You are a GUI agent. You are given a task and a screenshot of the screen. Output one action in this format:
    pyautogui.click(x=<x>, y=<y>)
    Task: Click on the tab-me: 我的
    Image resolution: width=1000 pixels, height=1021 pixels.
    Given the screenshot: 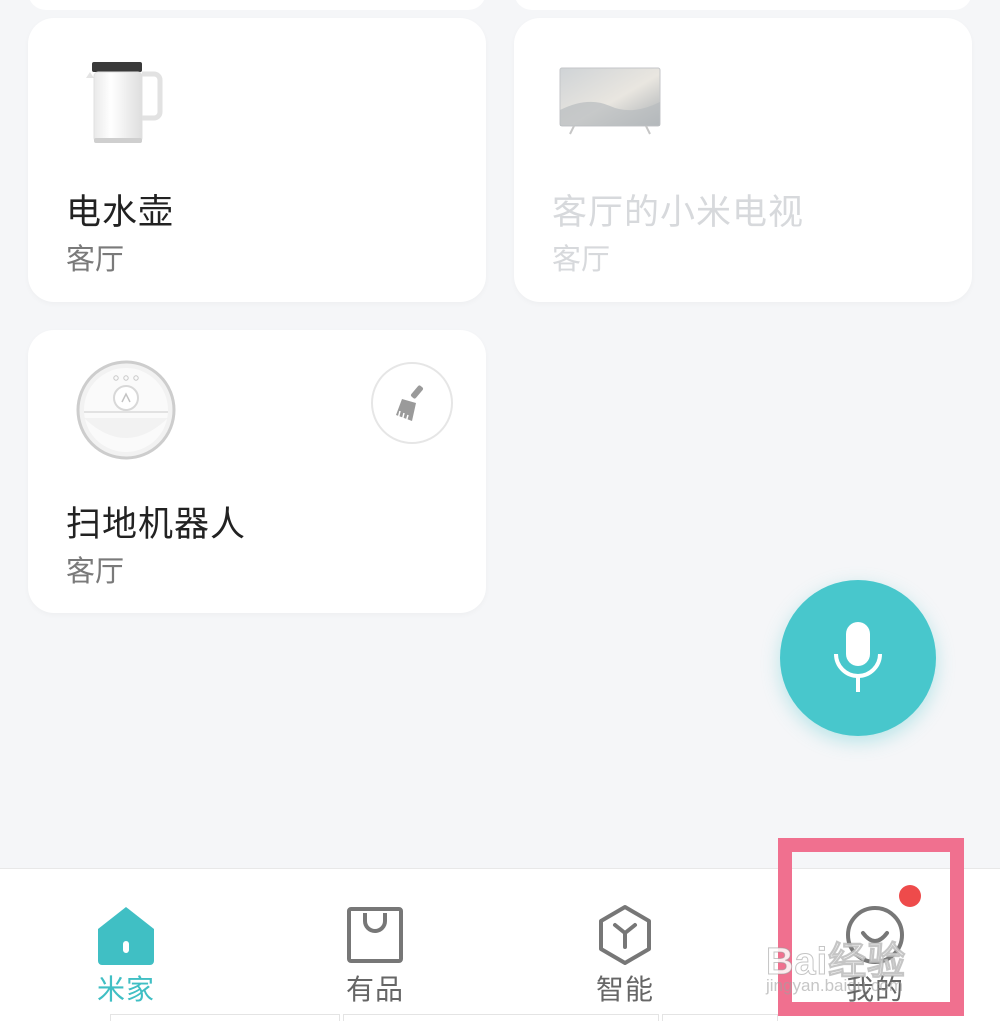 What is the action you would take?
    pyautogui.click(x=875, y=945)
    